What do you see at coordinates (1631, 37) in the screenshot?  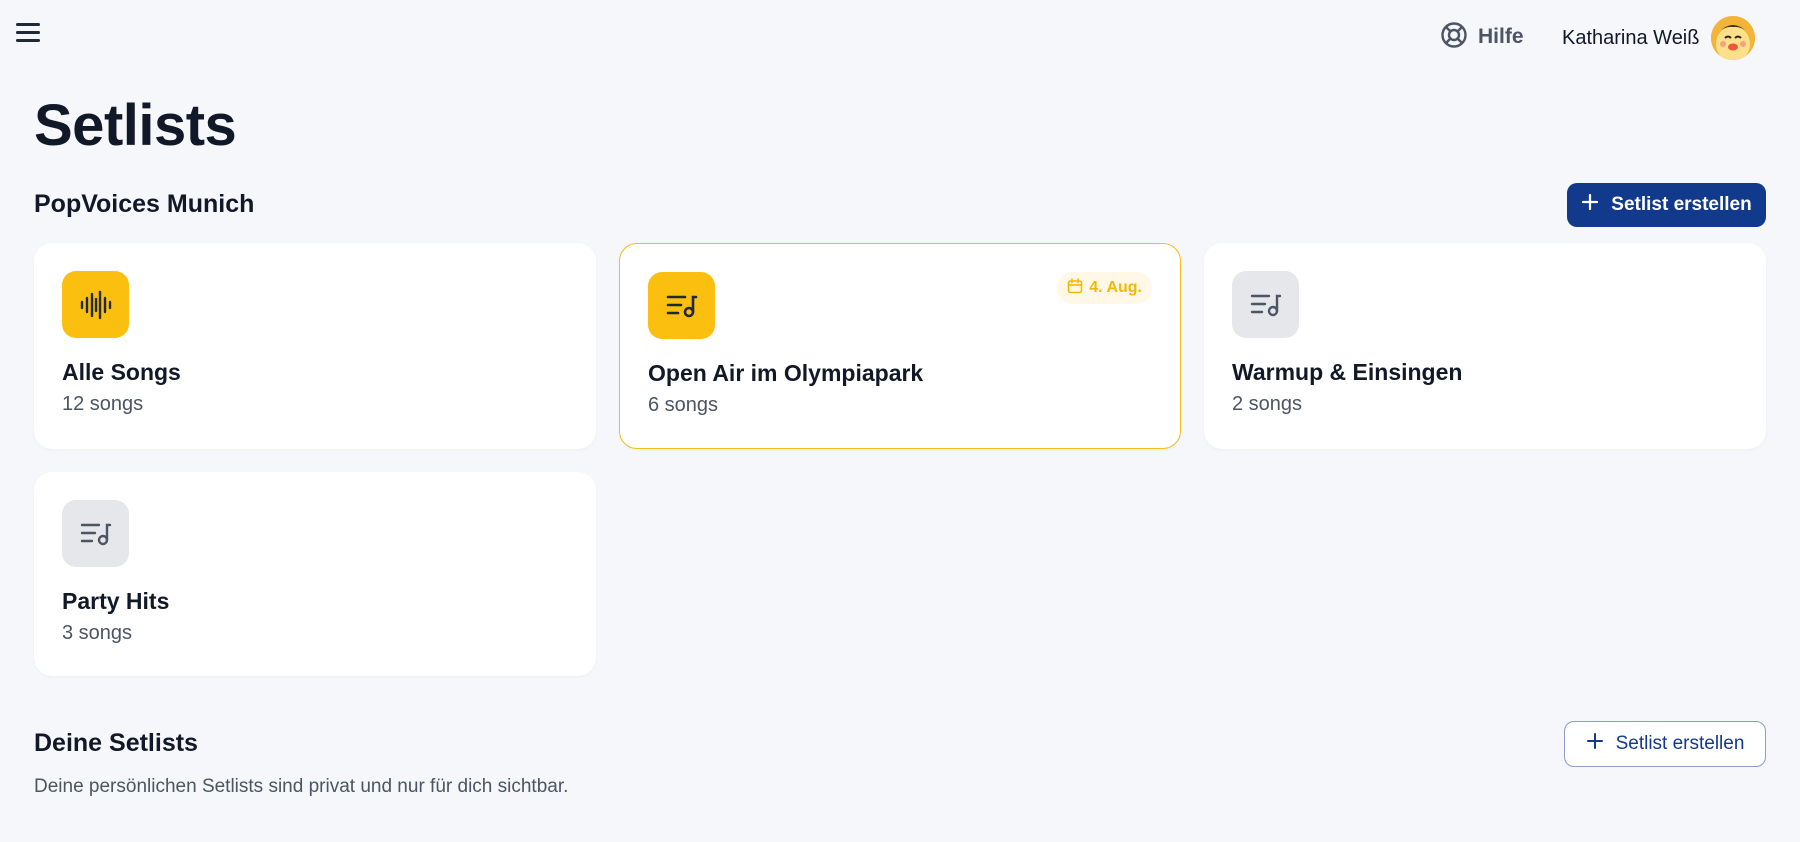 I see `user-name: Katharina Weiß` at bounding box center [1631, 37].